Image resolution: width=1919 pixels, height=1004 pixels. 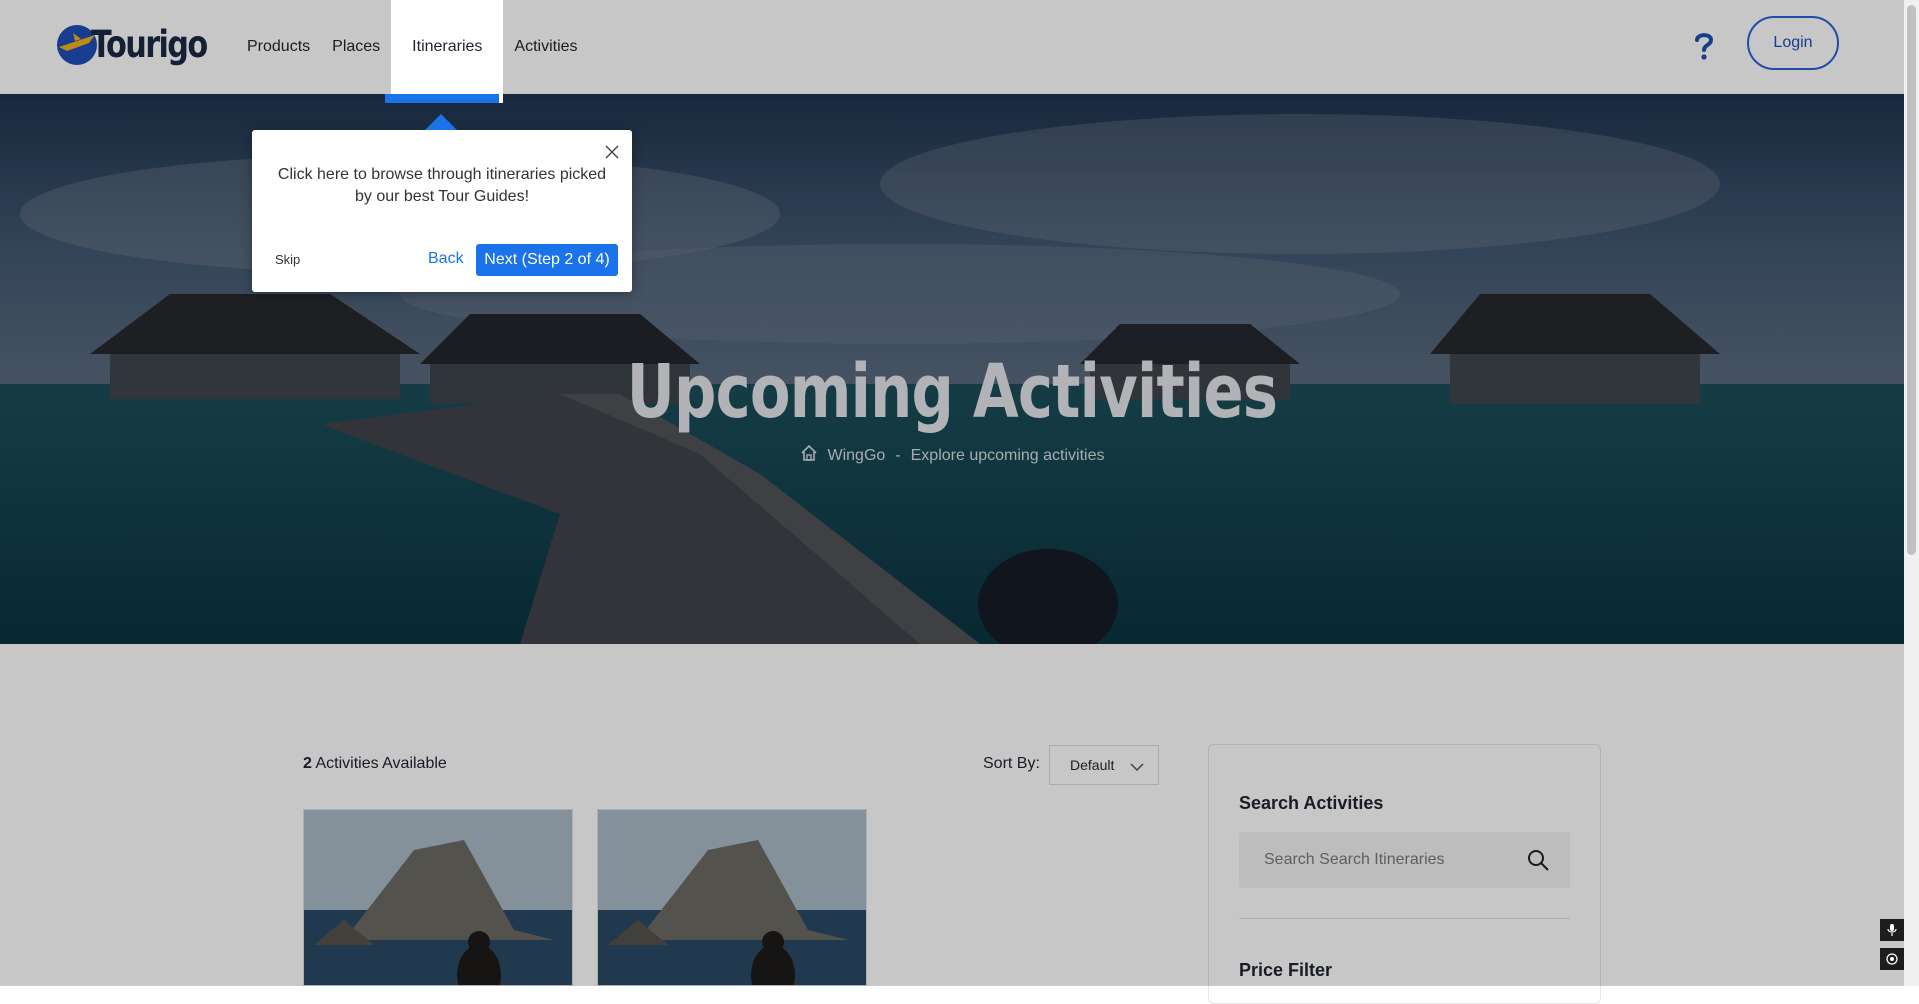 What do you see at coordinates (545, 47) in the screenshot?
I see `nav-activities: Activities` at bounding box center [545, 47].